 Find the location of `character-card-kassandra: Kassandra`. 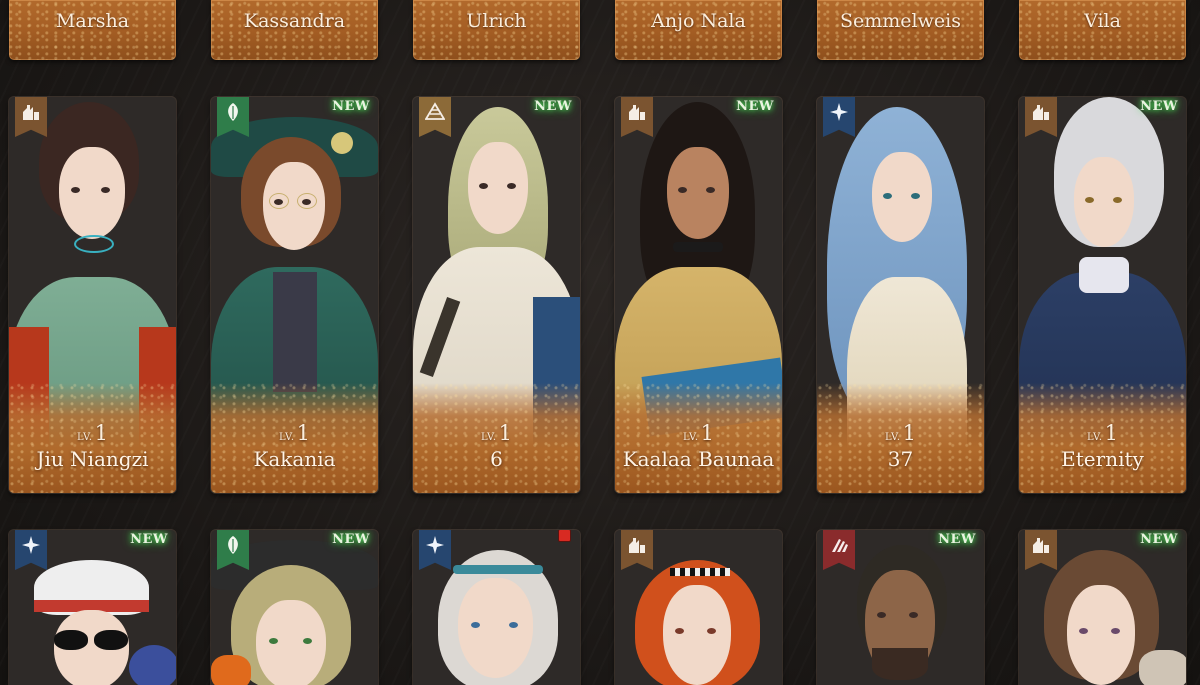

character-card-kassandra: Kassandra is located at coordinates (294, 30).